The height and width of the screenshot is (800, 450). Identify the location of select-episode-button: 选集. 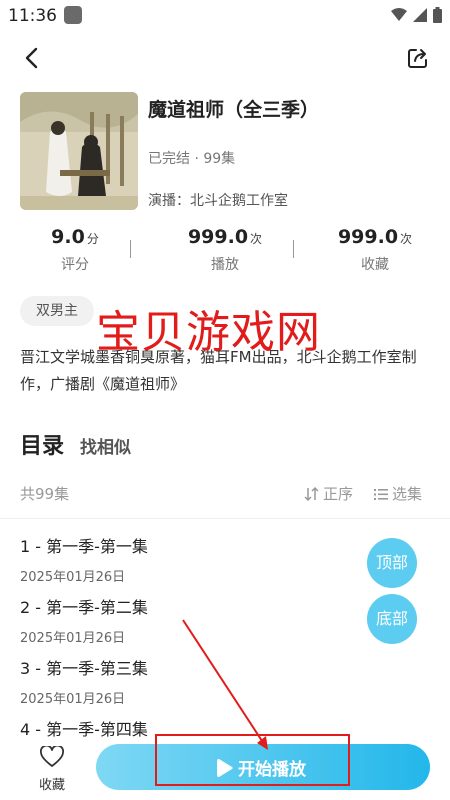
(397, 493).